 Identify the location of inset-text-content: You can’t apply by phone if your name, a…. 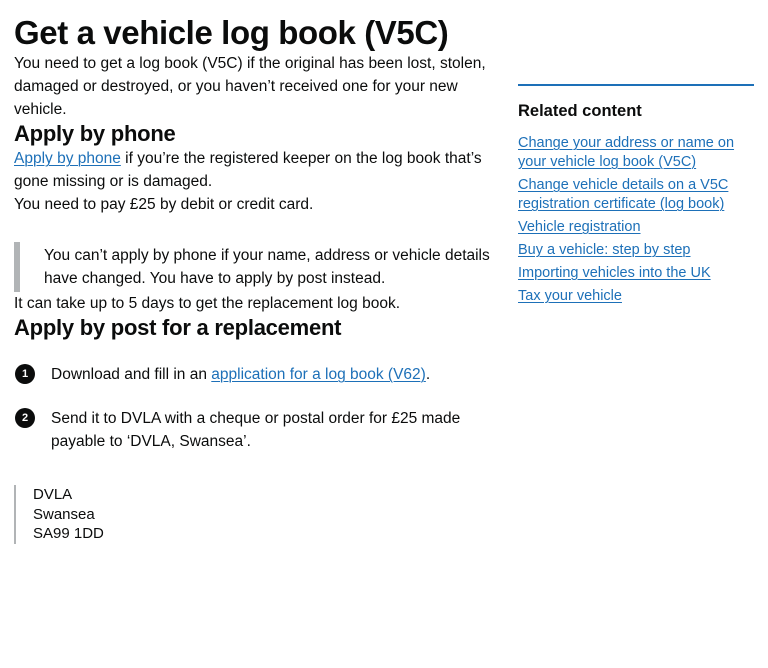
(267, 267).